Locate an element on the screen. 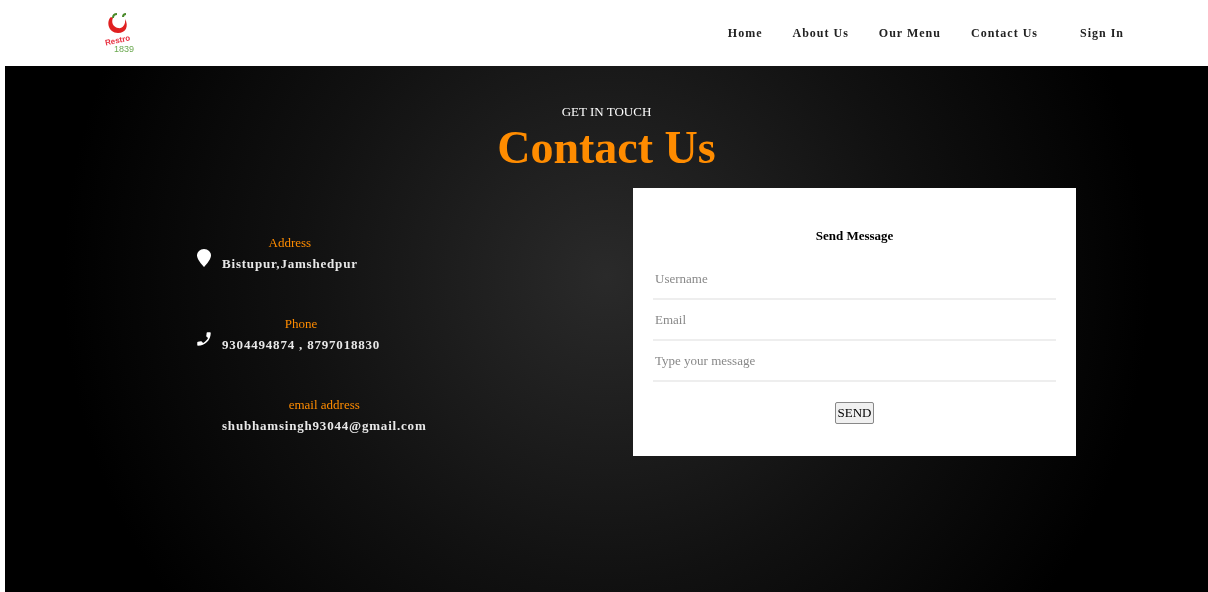 This screenshot has width=1208, height=592. page-title: Contact Us is located at coordinates (606, 147).